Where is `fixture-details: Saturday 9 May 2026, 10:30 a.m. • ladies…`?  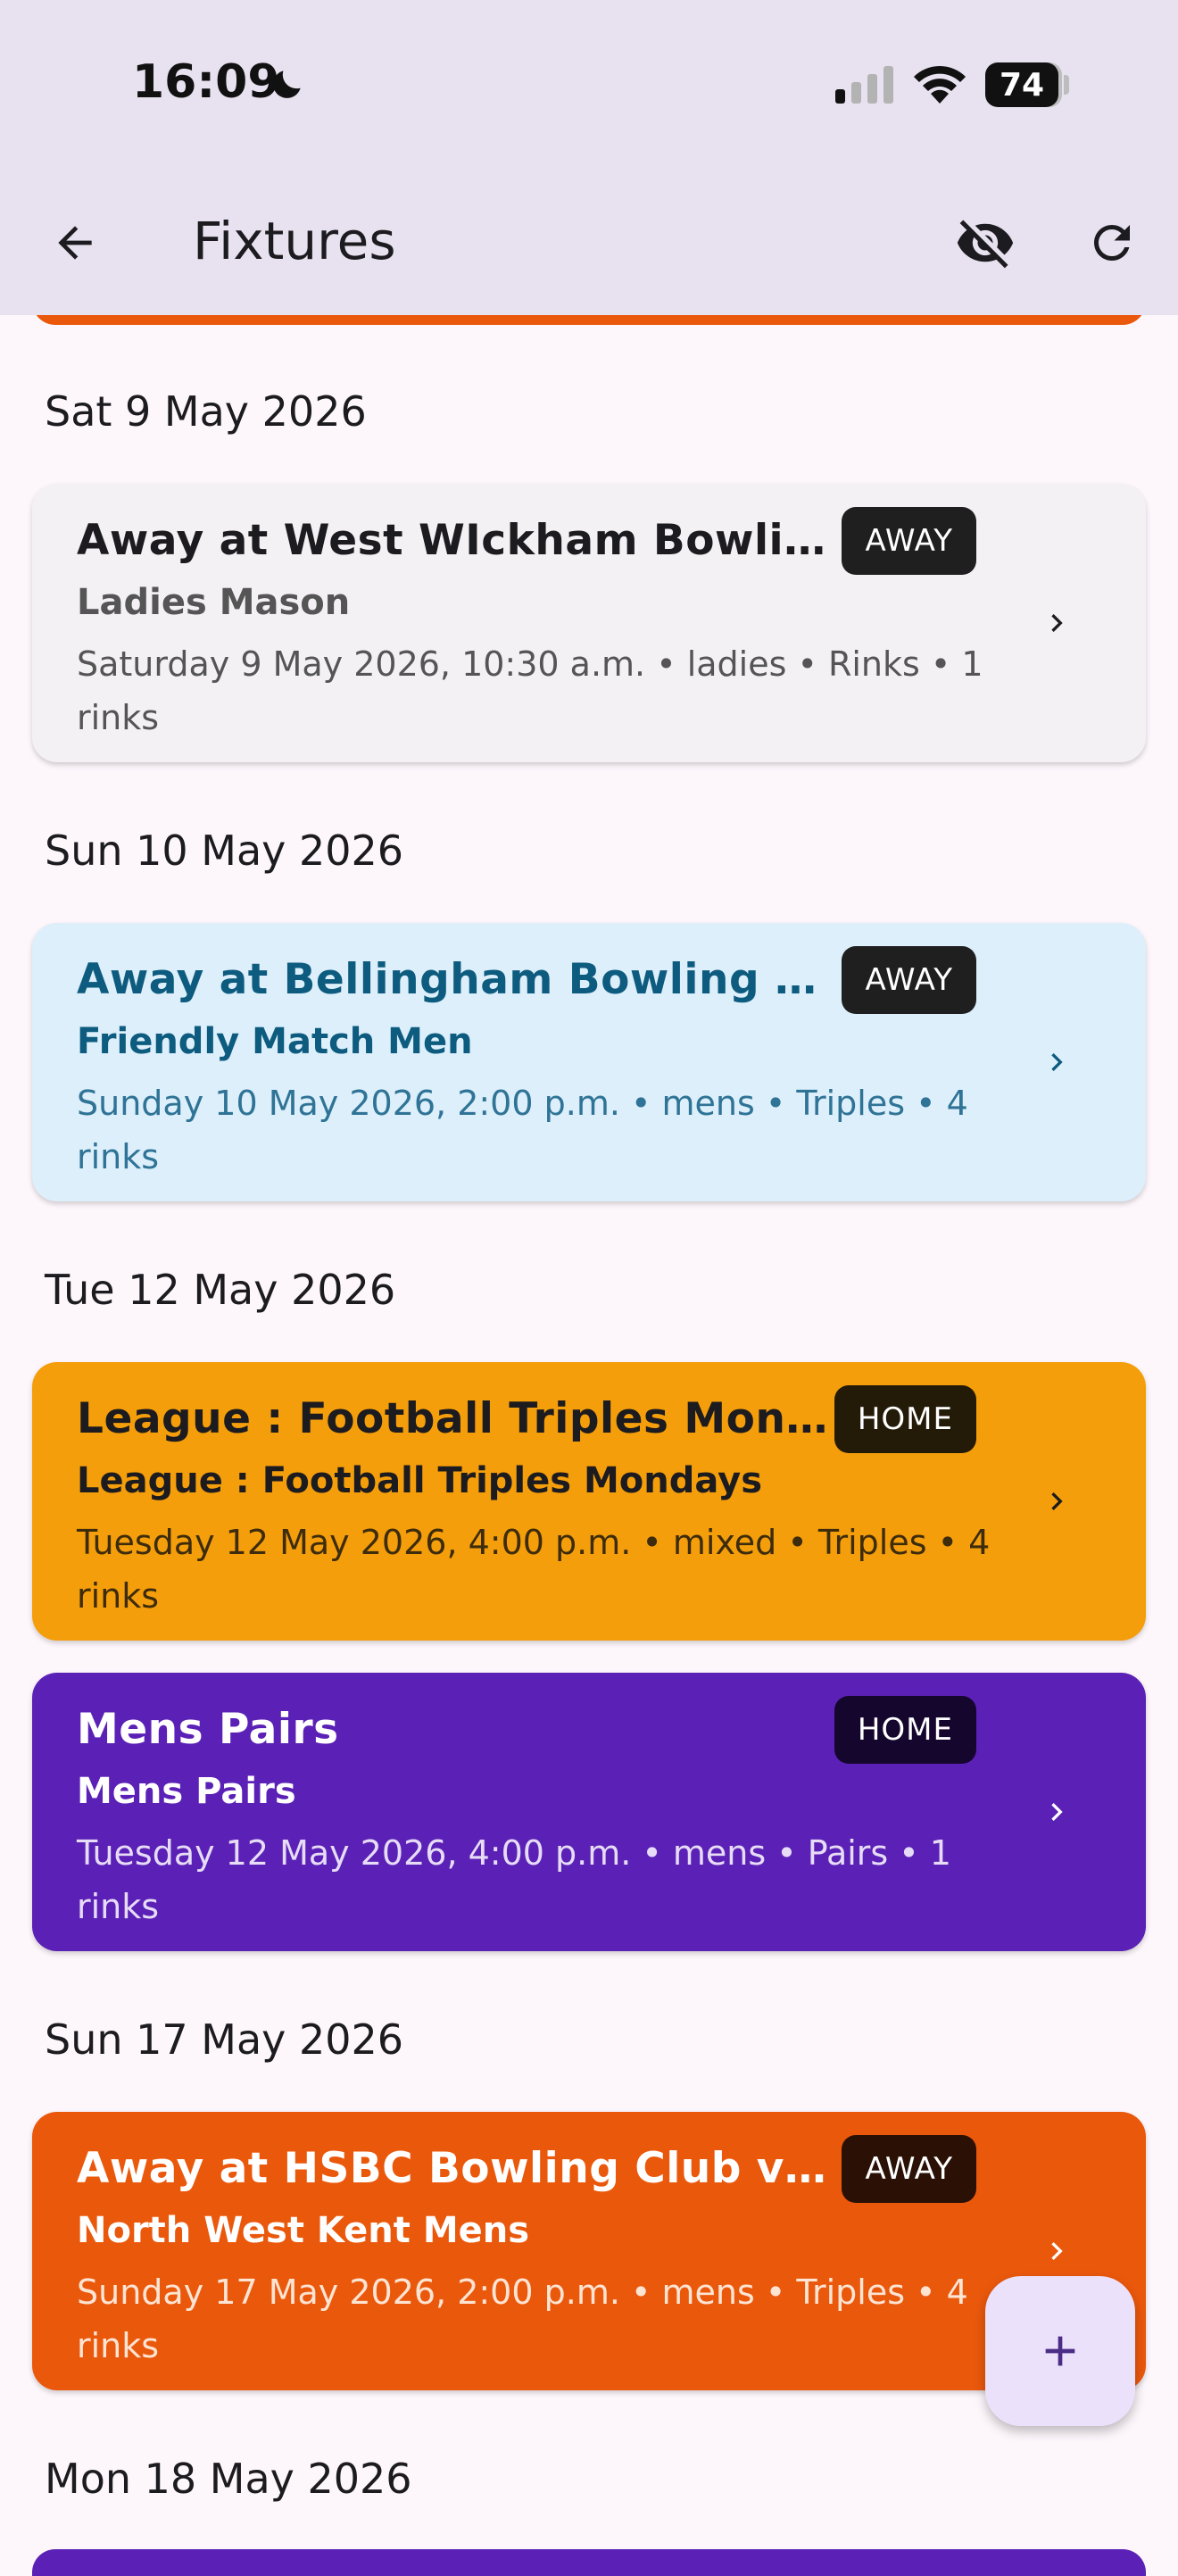 fixture-details: Saturday 9 May 2026, 10:30 a.m. • ladies… is located at coordinates (530, 691).